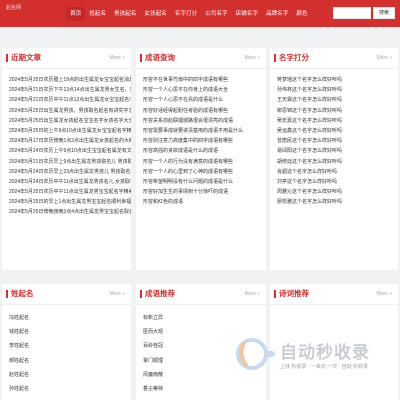 The image size is (400, 400). What do you see at coordinates (155, 14) in the screenshot?
I see `nav-item-girl-names: 女孩起名` at bounding box center [155, 14].